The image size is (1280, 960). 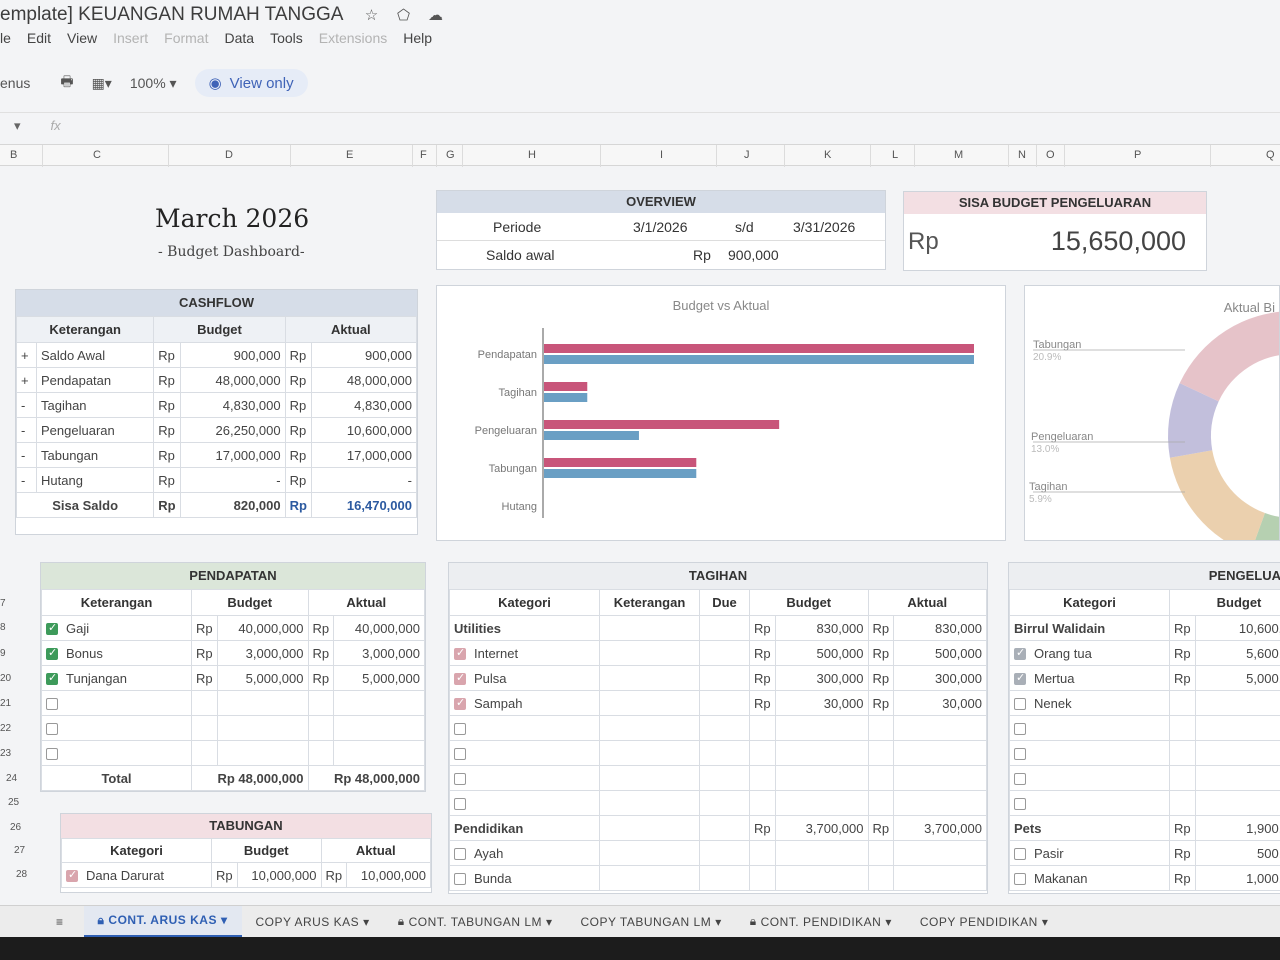 What do you see at coordinates (130, 41) in the screenshot?
I see `menu-insert: Insert` at bounding box center [130, 41].